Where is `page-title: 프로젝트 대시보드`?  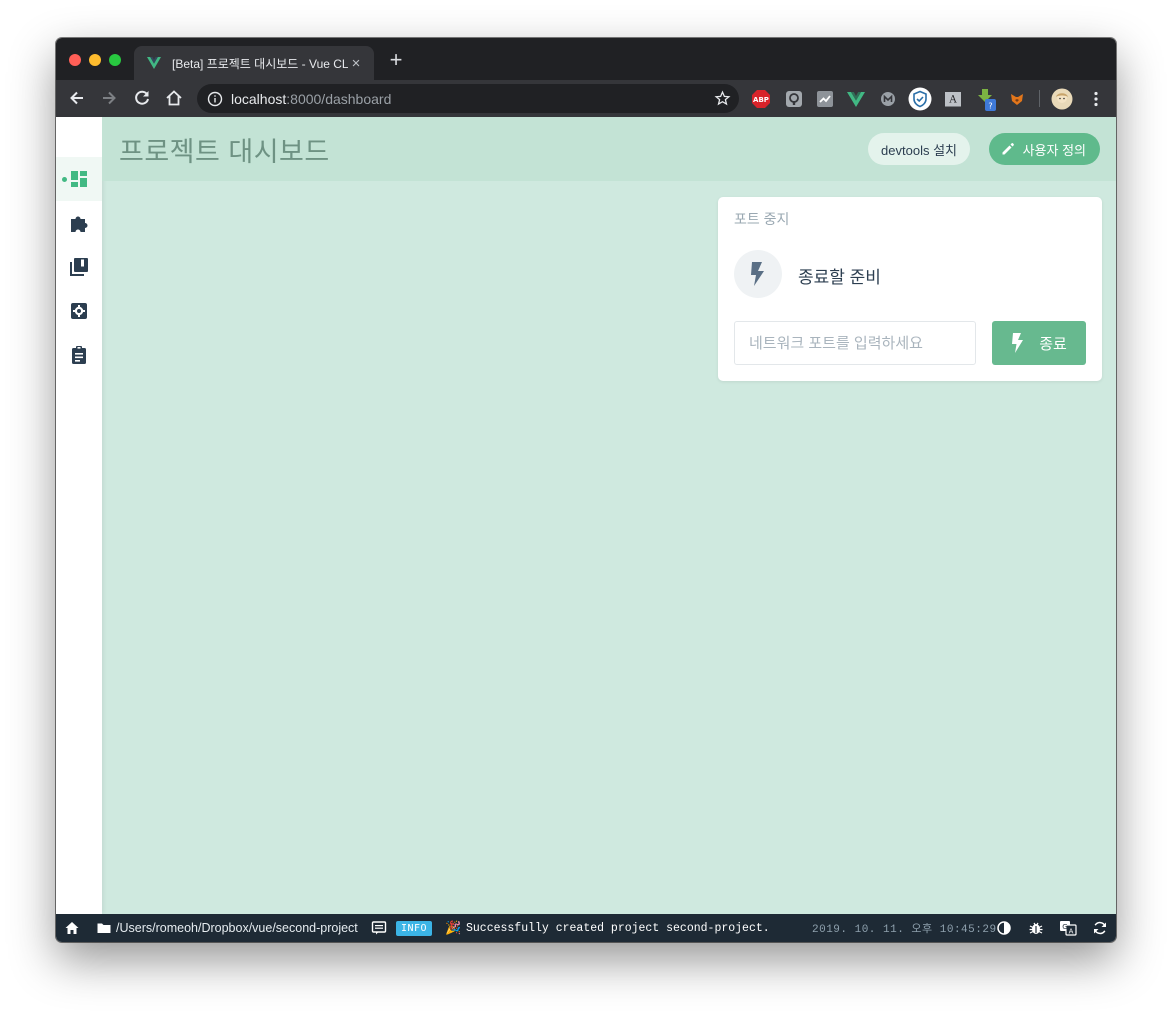 page-title: 프로젝트 대시보드 is located at coordinates (224, 152).